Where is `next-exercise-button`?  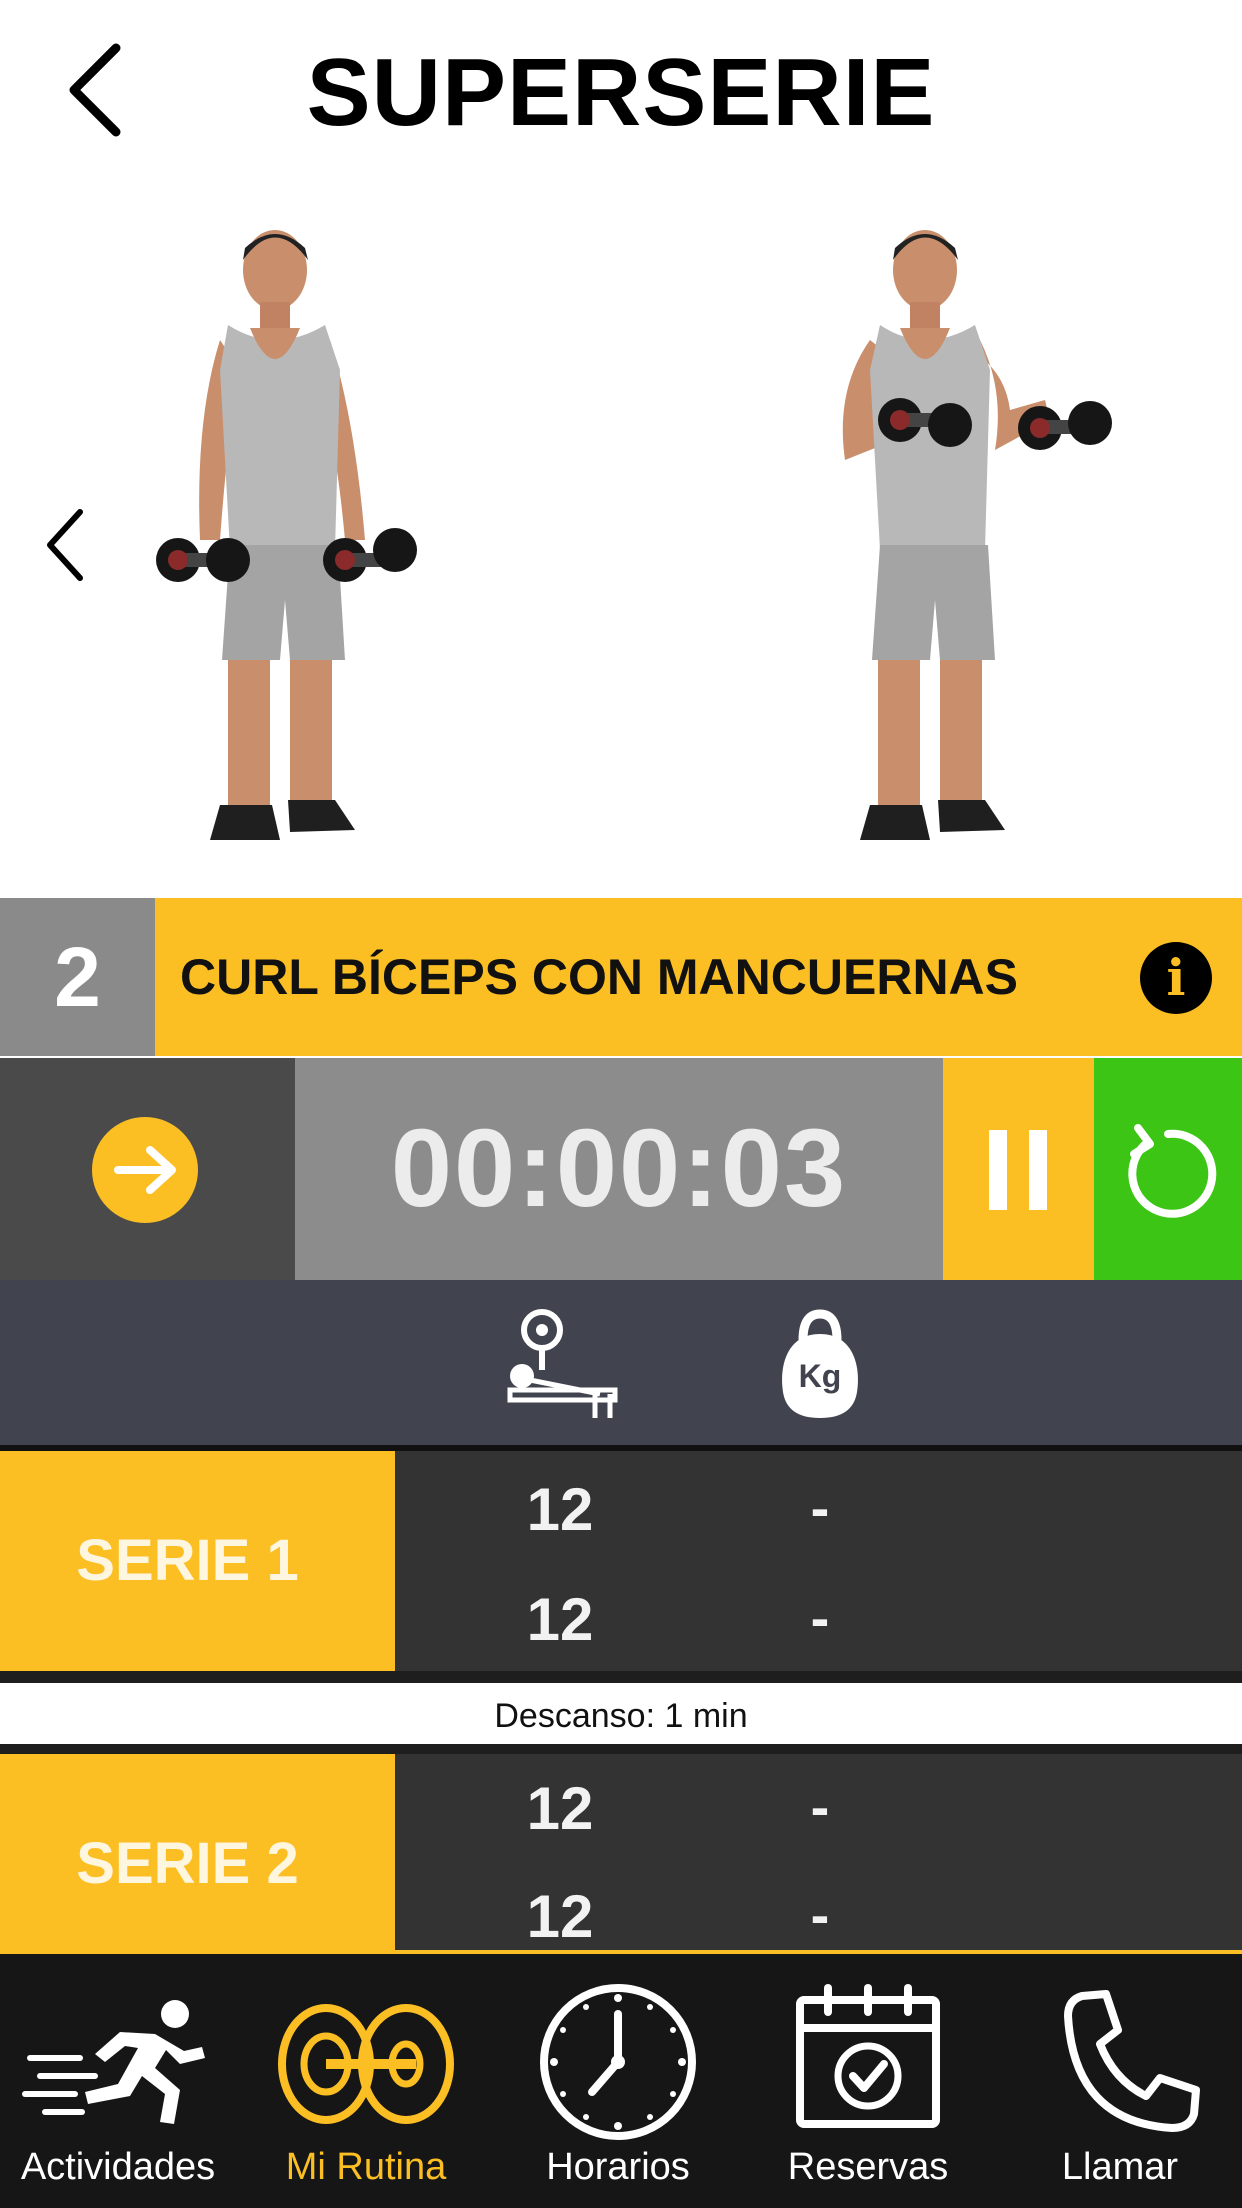
next-exercise-button is located at coordinates (147, 1169).